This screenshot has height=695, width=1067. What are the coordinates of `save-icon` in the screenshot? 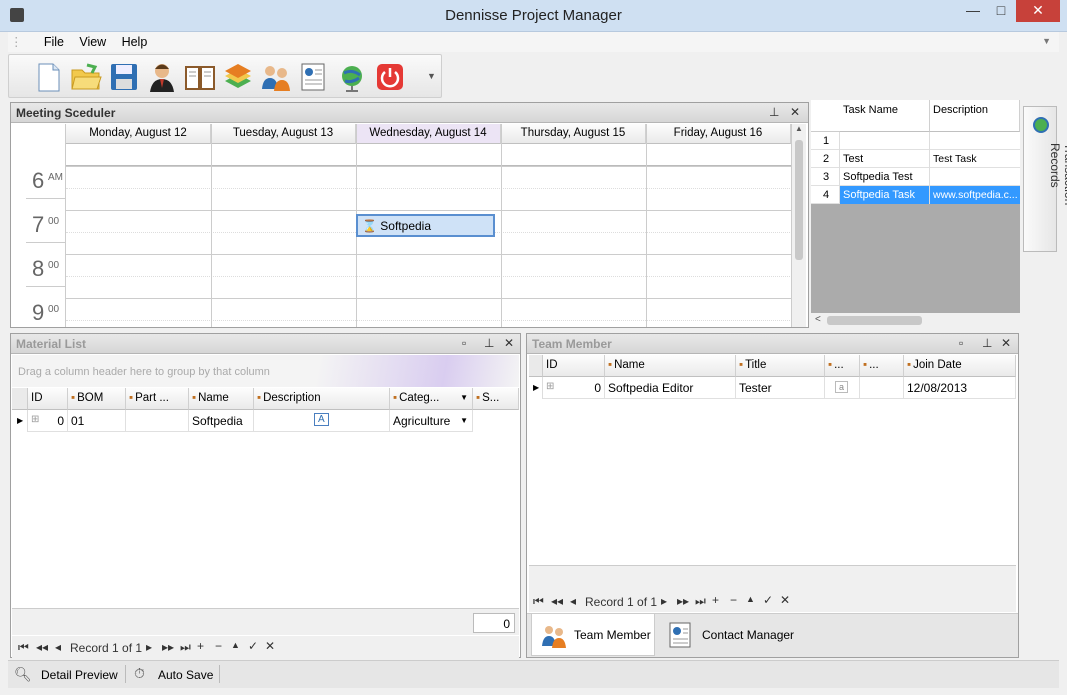 It's located at (124, 77).